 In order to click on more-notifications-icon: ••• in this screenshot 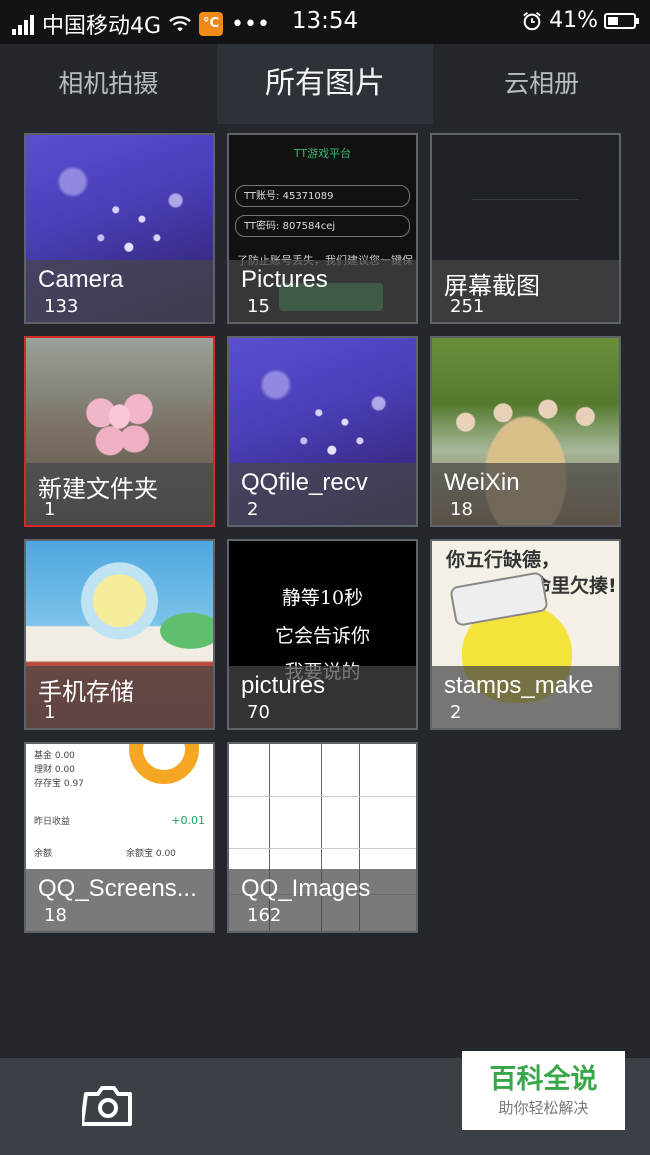, I will do `click(250, 24)`.